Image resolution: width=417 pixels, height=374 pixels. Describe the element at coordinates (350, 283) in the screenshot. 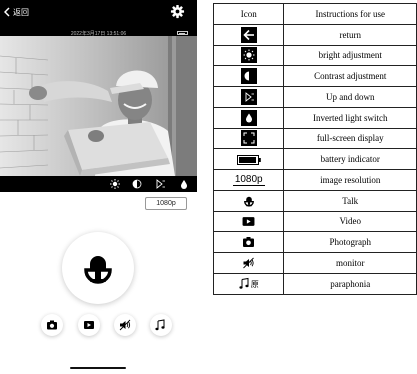

I see `legend-text: paraphonia` at that location.